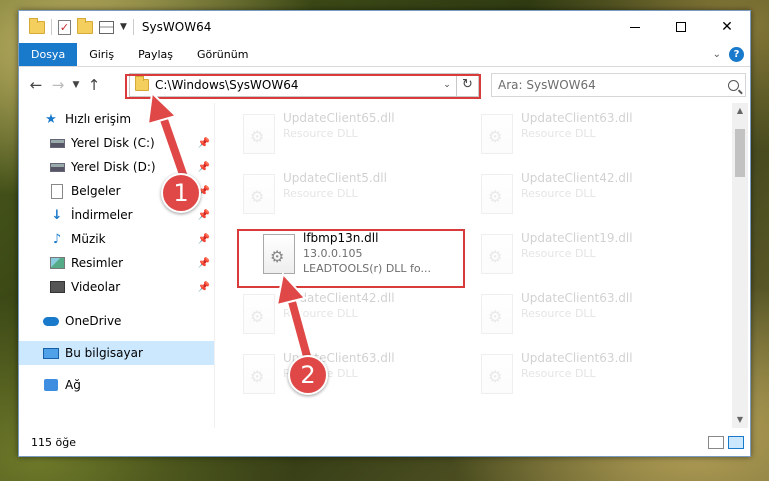 The image size is (769, 481). I want to click on ribbon-right-controls: ⌄ ?, so click(728, 54).